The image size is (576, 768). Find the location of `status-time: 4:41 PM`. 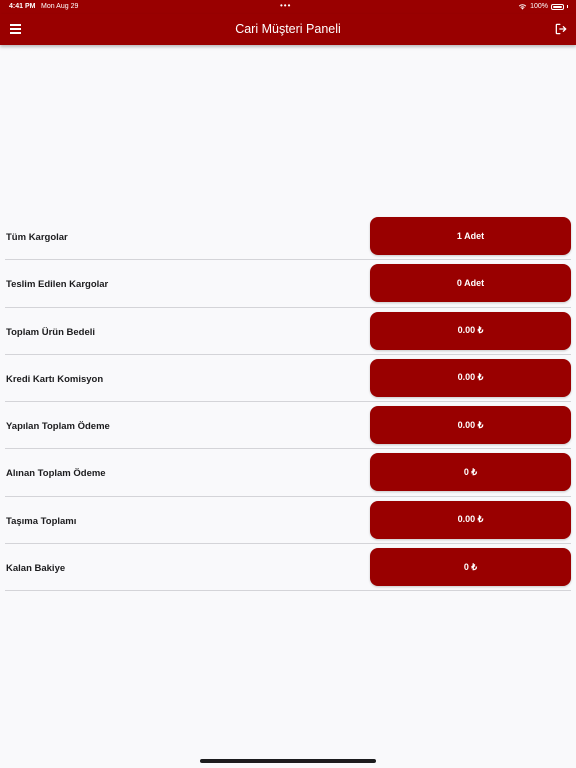

status-time: 4:41 PM is located at coordinates (22, 6).